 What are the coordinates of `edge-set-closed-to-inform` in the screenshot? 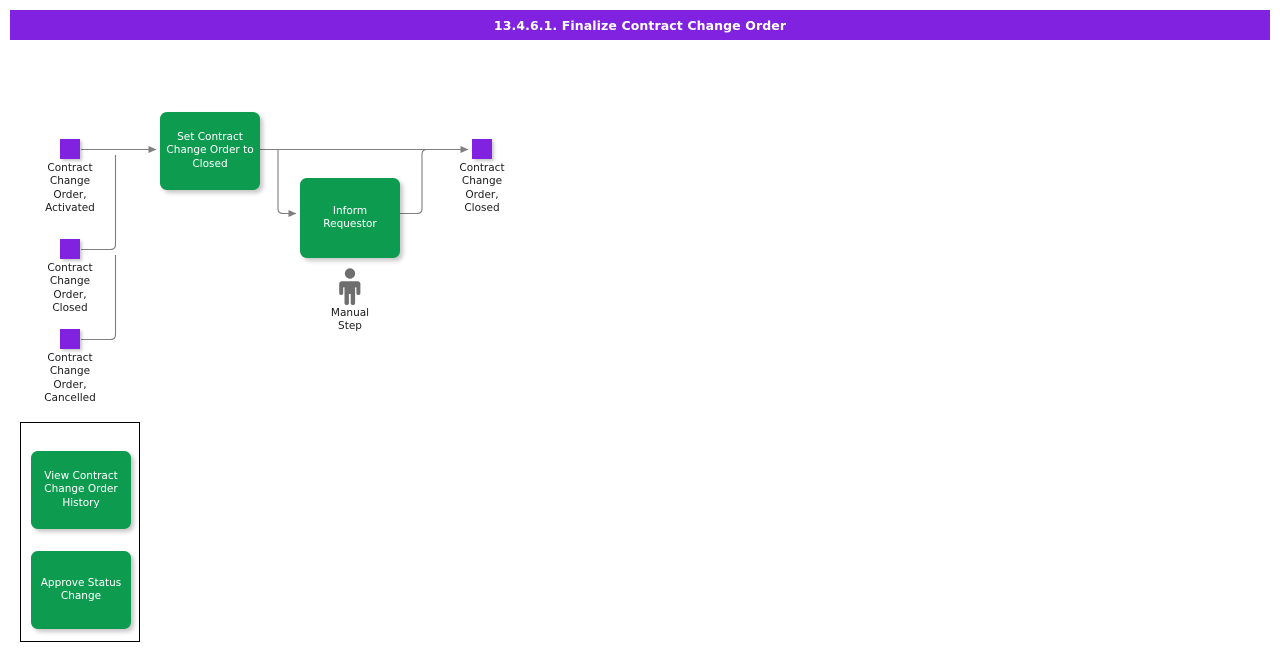 It's located at (287, 183).